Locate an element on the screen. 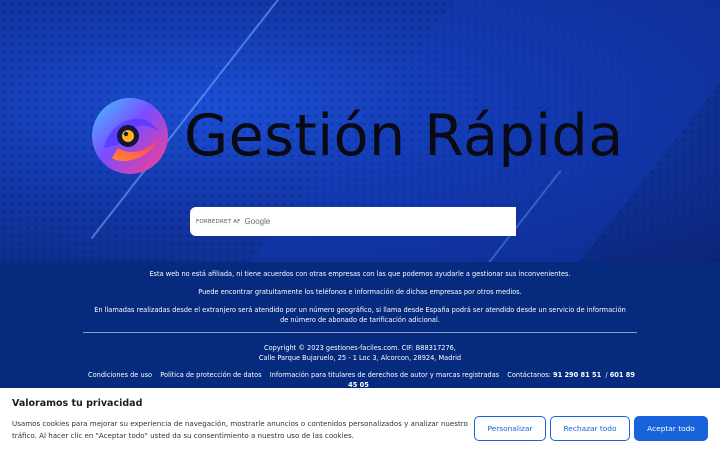 The width and height of the screenshot is (720, 450). reject-all-button: Rechazar todo is located at coordinates (590, 428).